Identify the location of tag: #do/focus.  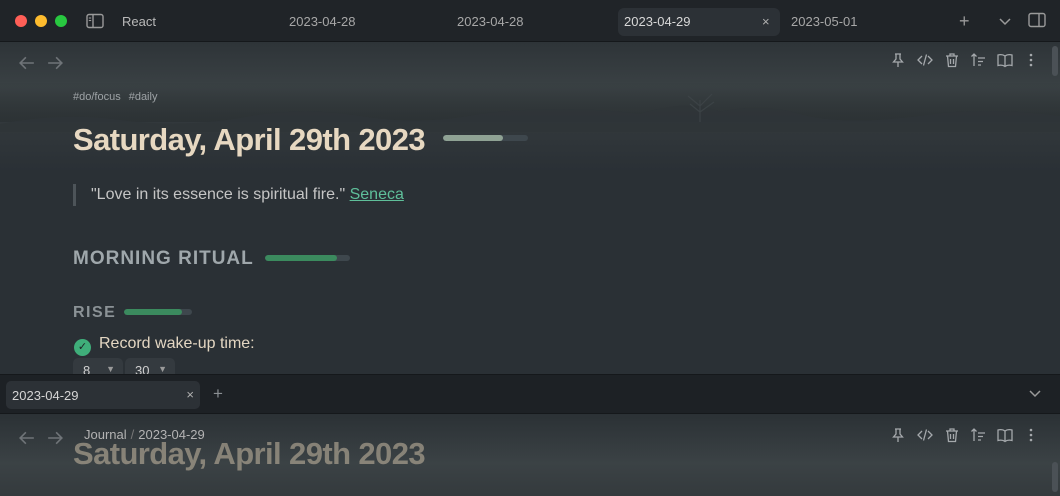
(97, 97).